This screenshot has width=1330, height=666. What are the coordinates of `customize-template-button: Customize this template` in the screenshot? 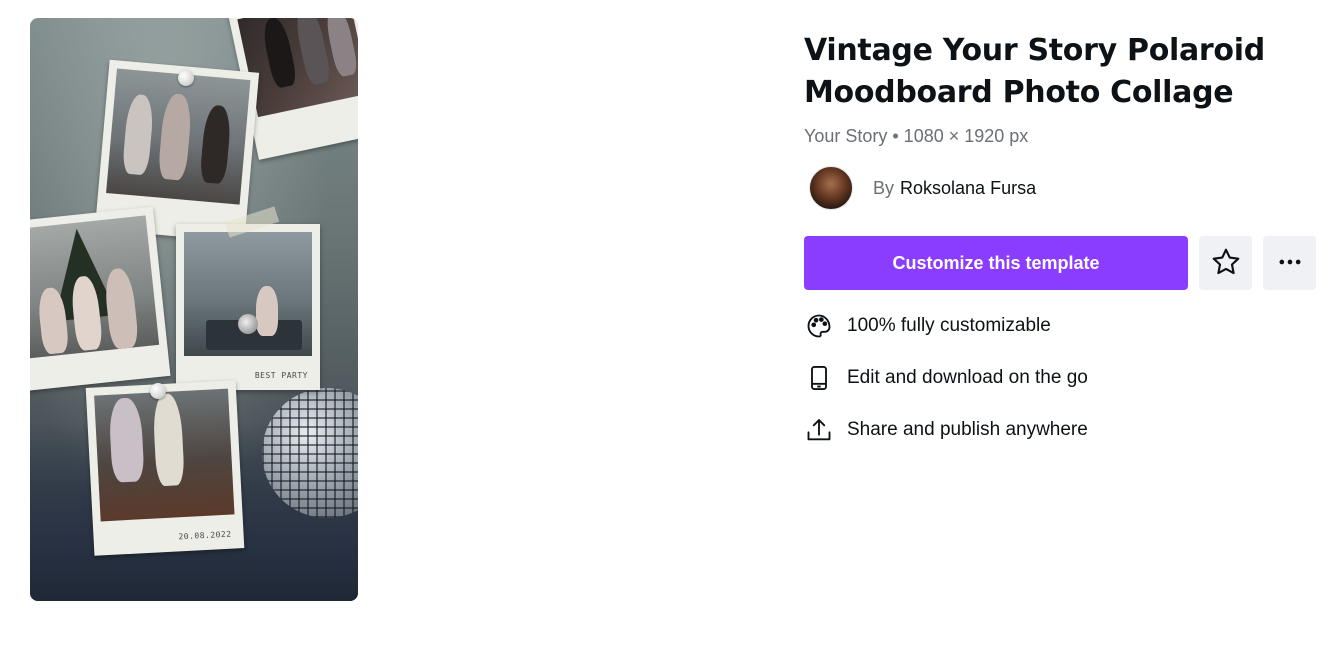 It's located at (996, 263).